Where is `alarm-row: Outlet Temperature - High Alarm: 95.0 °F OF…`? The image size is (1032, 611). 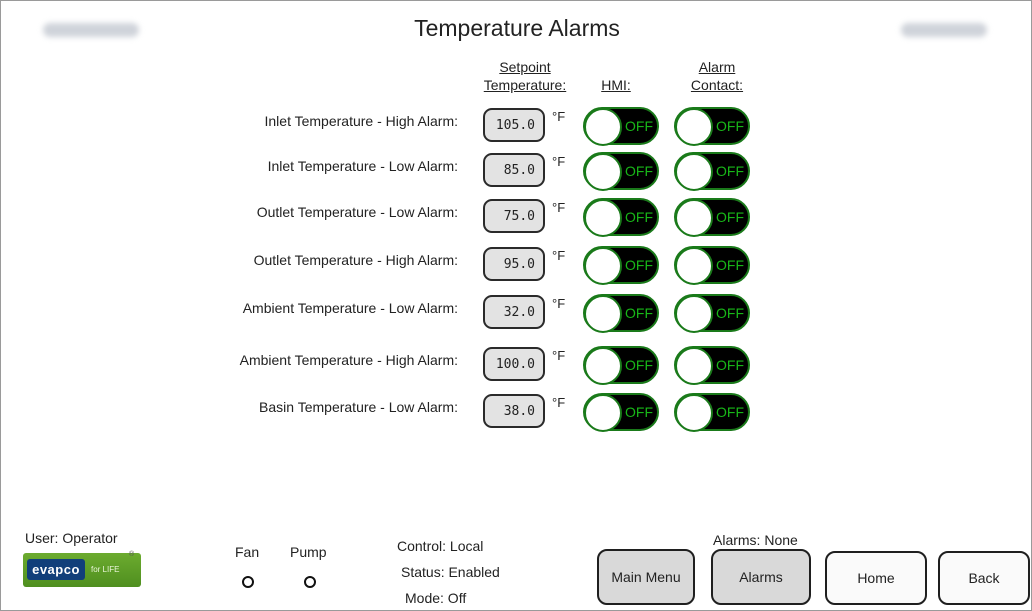
alarm-row: Outlet Temperature - High Alarm: 95.0 °F OF… is located at coordinates (516, 264).